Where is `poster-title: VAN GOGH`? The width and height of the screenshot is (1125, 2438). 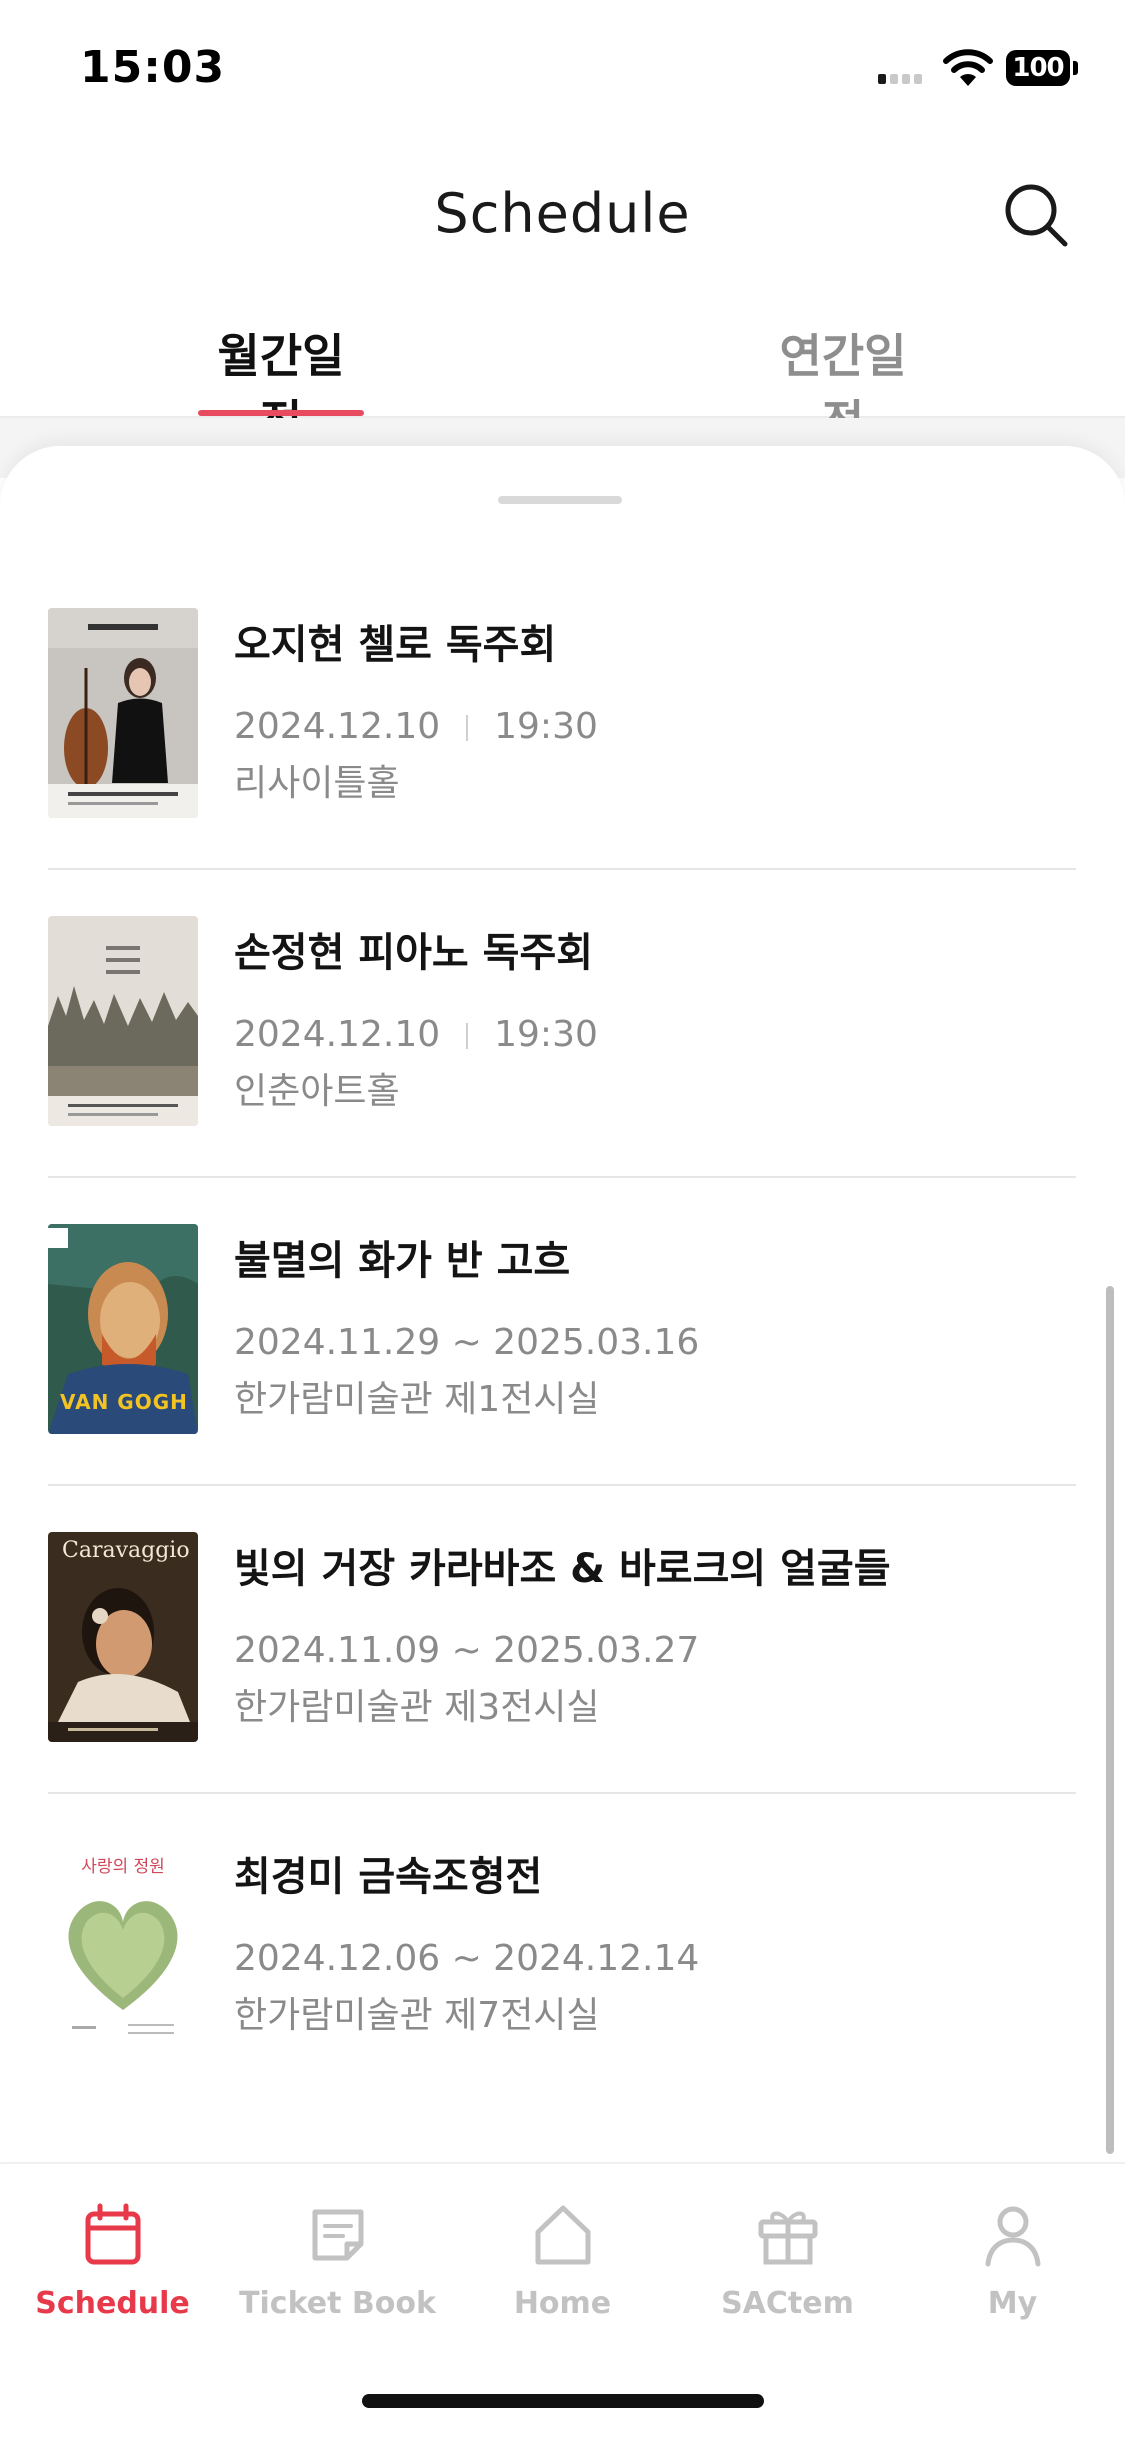 poster-title: VAN GOGH is located at coordinates (124, 1402).